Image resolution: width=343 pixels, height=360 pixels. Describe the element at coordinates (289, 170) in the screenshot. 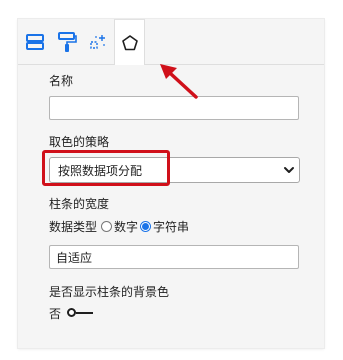

I see `chevron-down-icon` at that location.